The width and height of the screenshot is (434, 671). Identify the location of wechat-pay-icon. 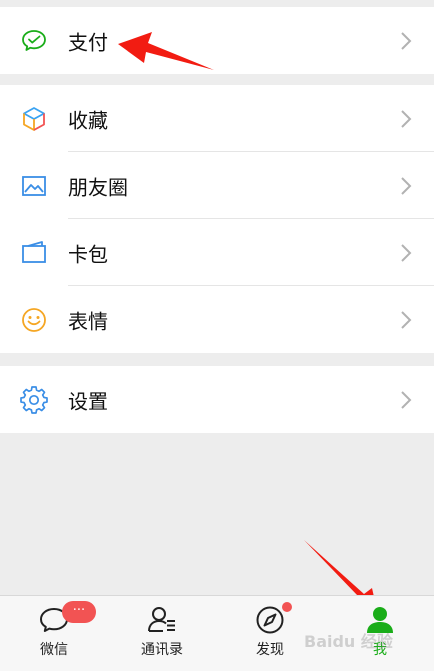
(34, 40).